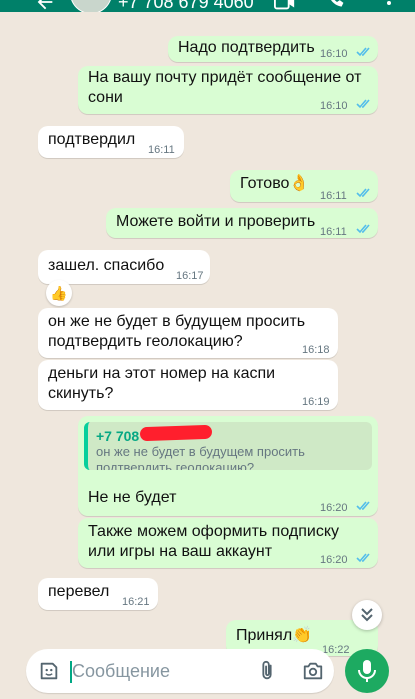 The height and width of the screenshot is (699, 415). Describe the element at coordinates (200, 451) in the screenshot. I see `quoted-text-line1: он же не будет в будущем просить` at that location.